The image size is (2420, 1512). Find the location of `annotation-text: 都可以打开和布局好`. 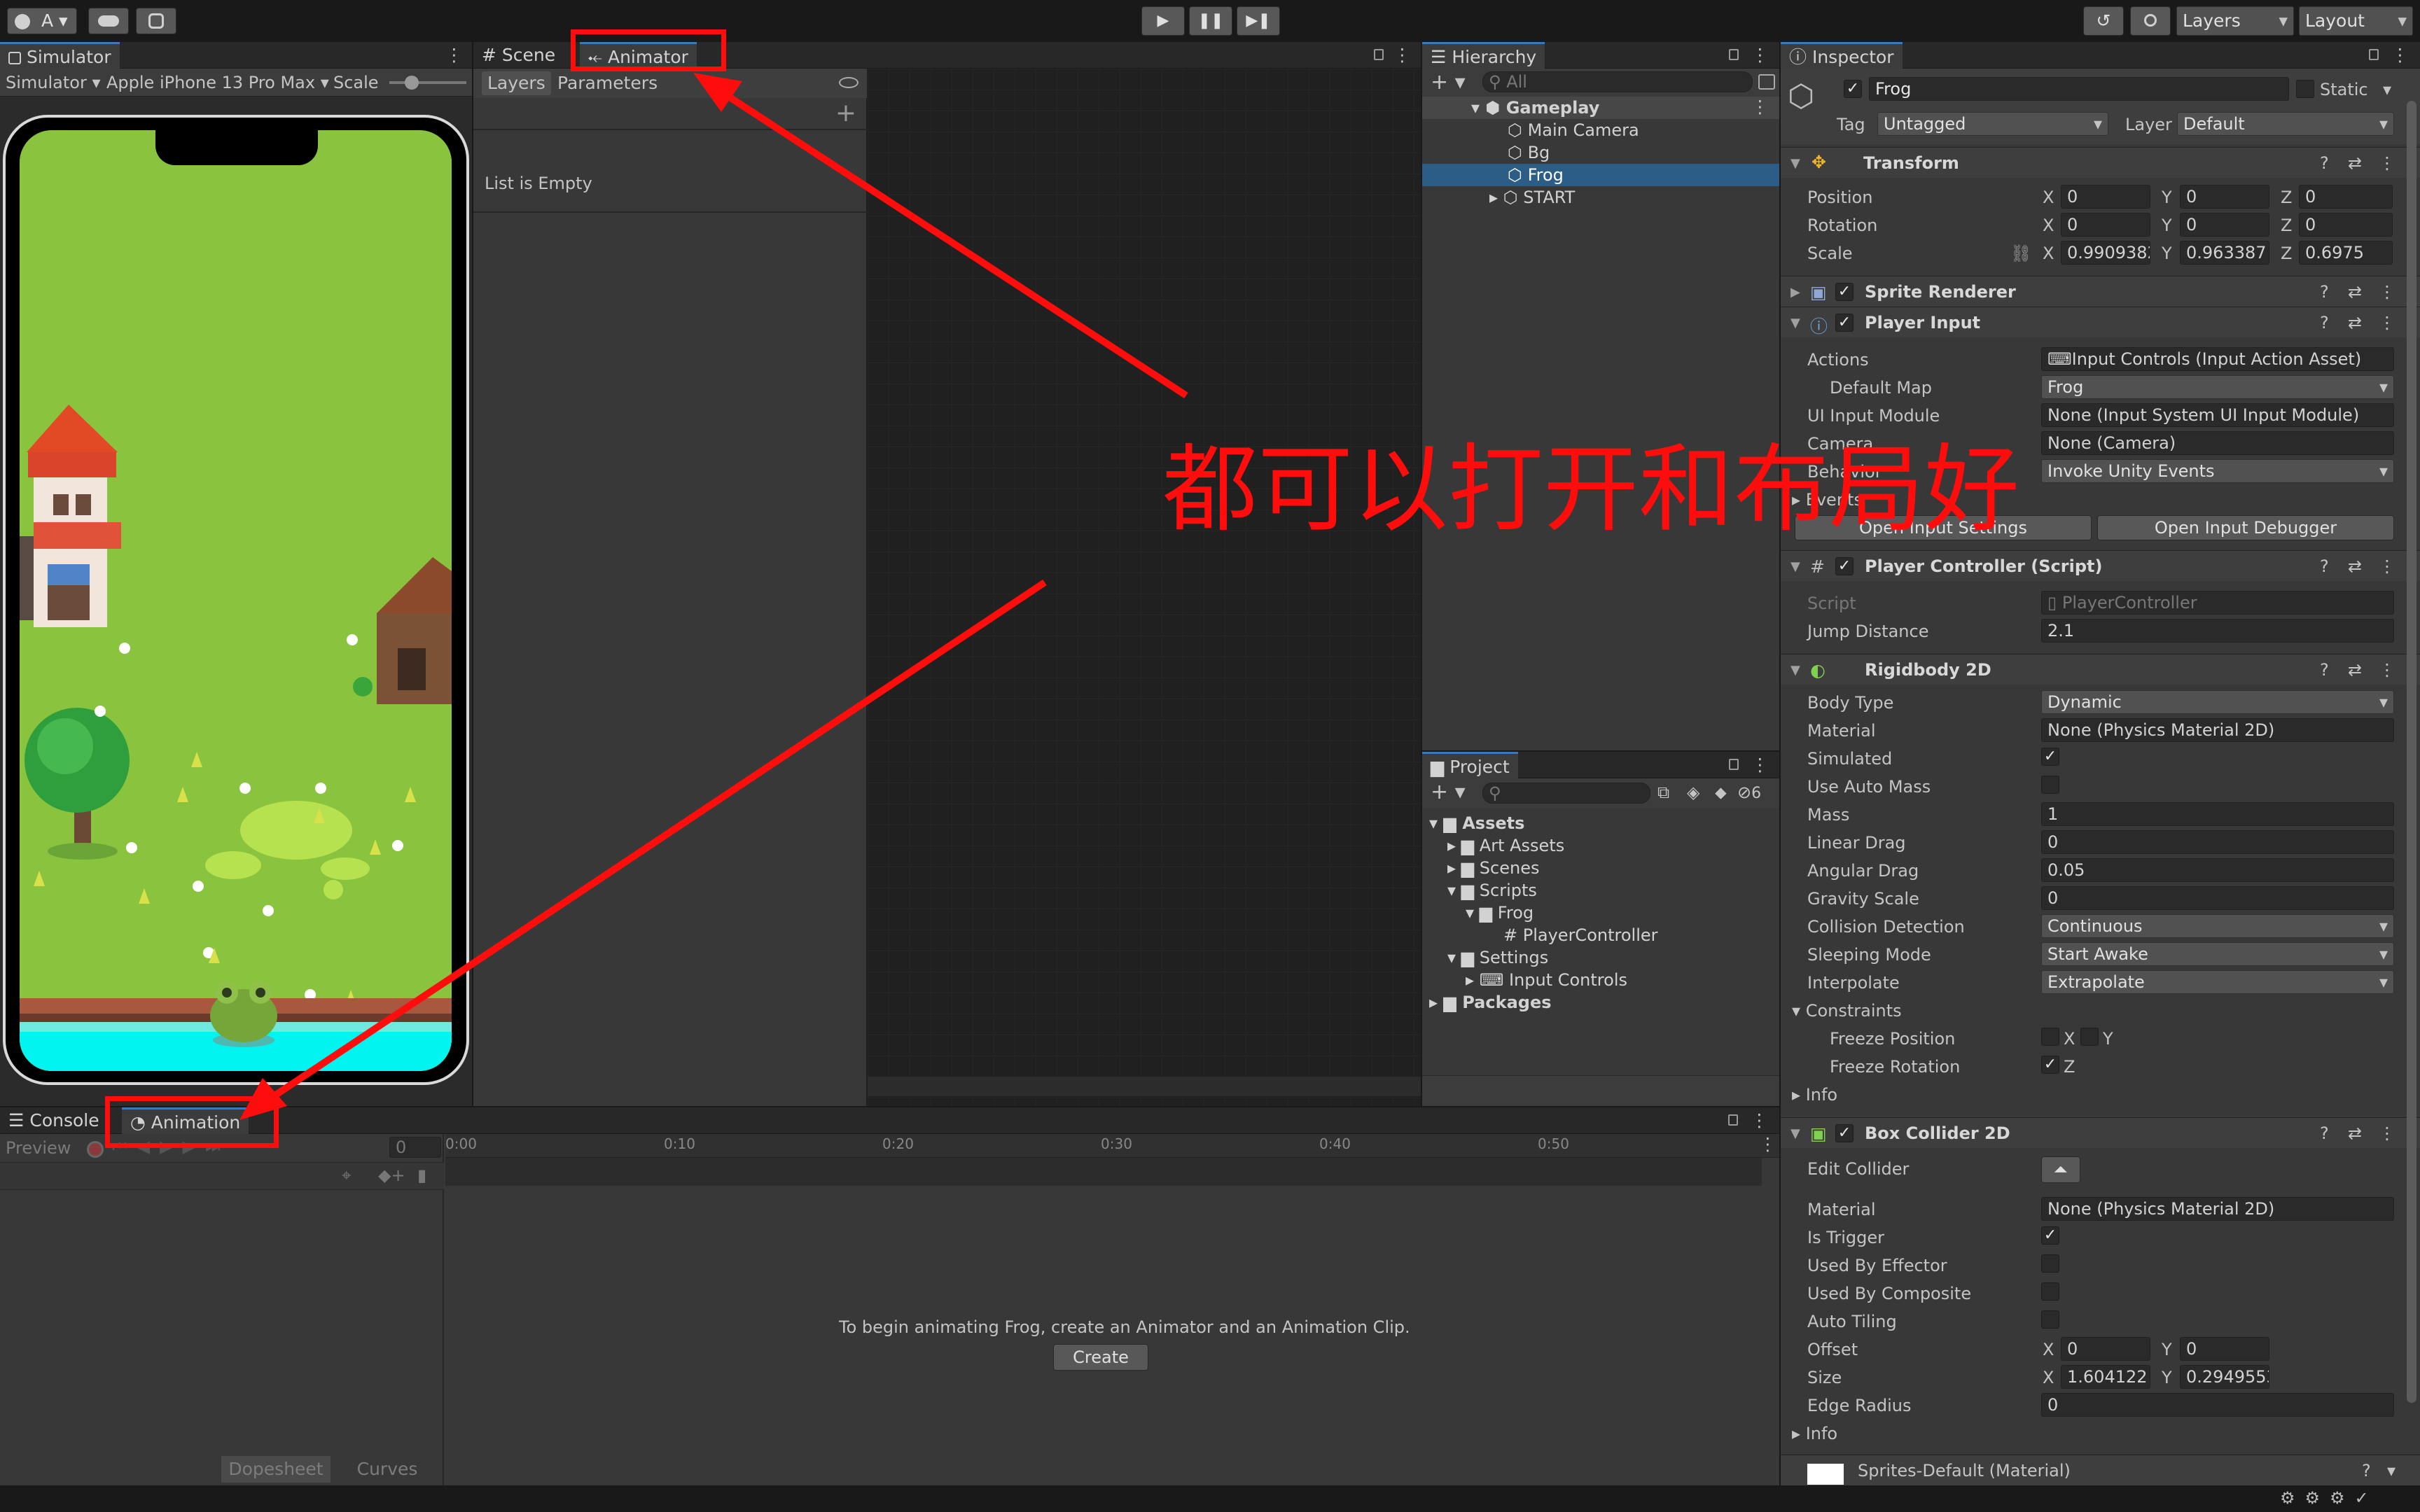

annotation-text: 都可以打开和布局好 is located at coordinates (1590, 490).